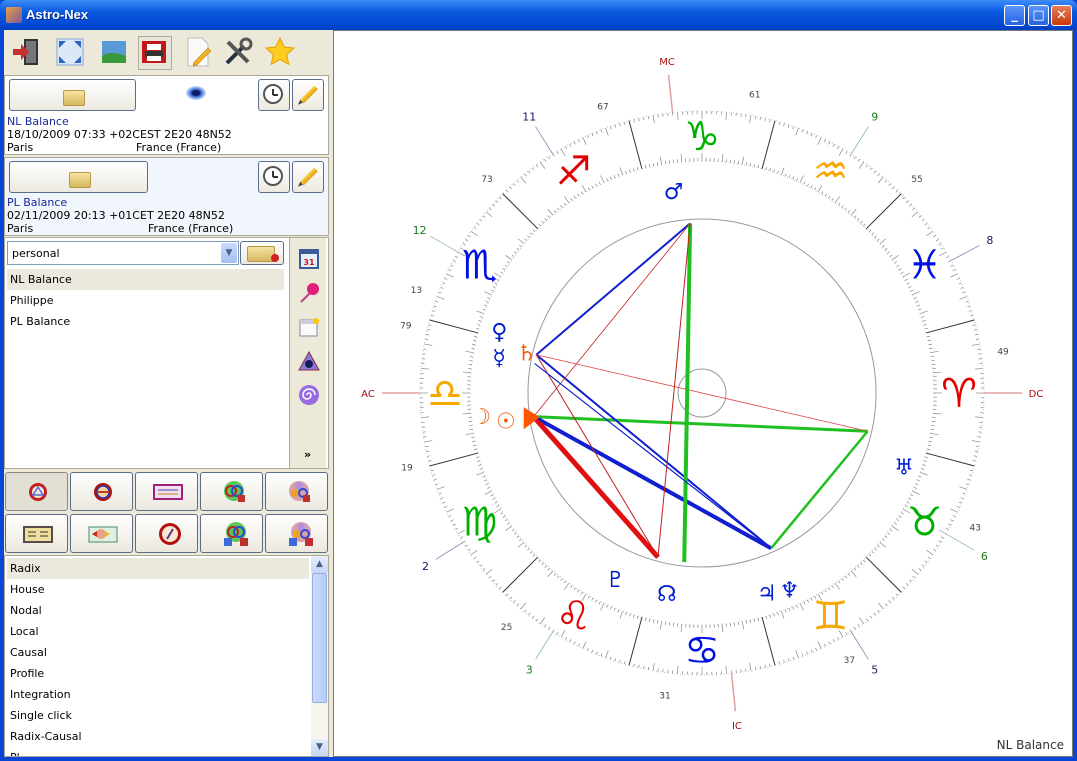 This screenshot has width=1077, height=761. What do you see at coordinates (158, 631) in the screenshot?
I see `chart-type-item: Local` at bounding box center [158, 631].